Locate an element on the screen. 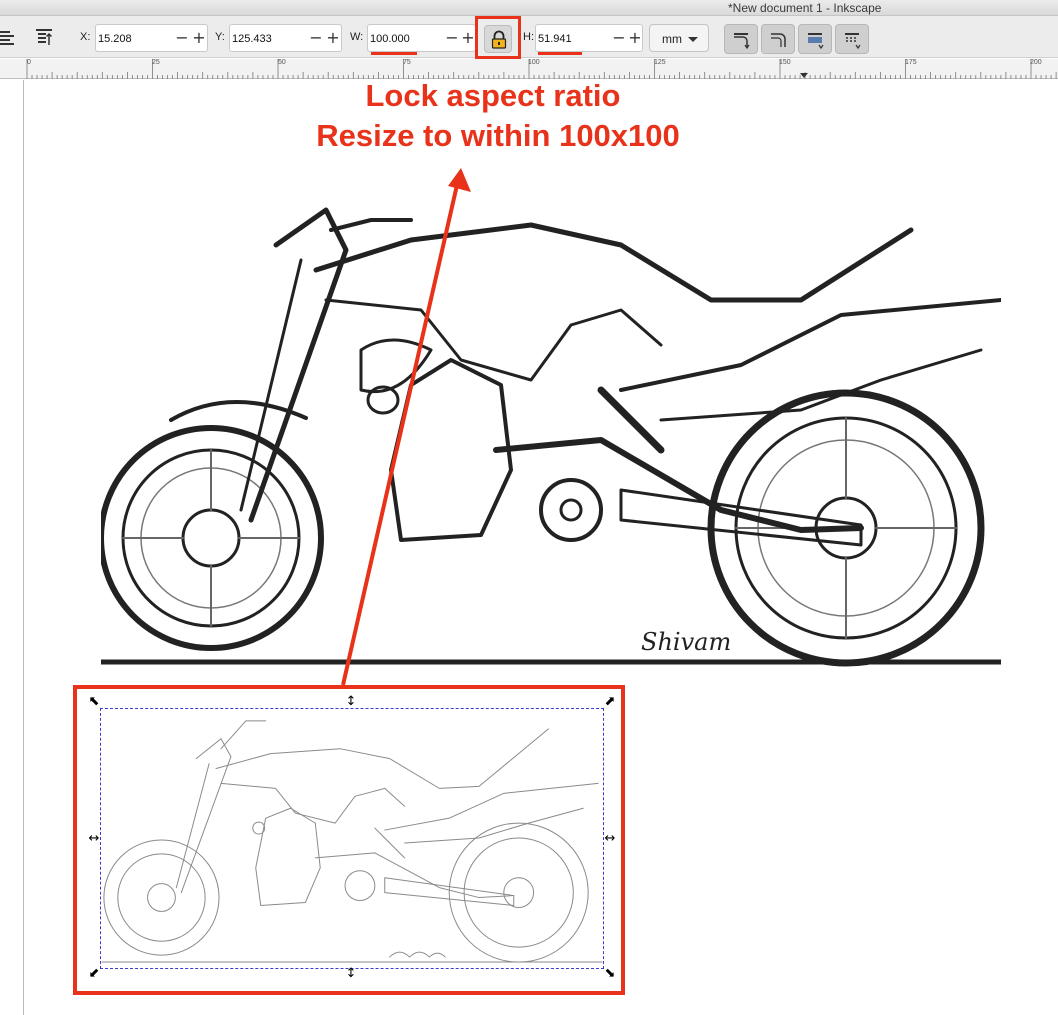 Image resolution: width=1058 pixels, height=1015 pixels. annotation-line-1: Lock aspect ratio is located at coordinates (493, 95).